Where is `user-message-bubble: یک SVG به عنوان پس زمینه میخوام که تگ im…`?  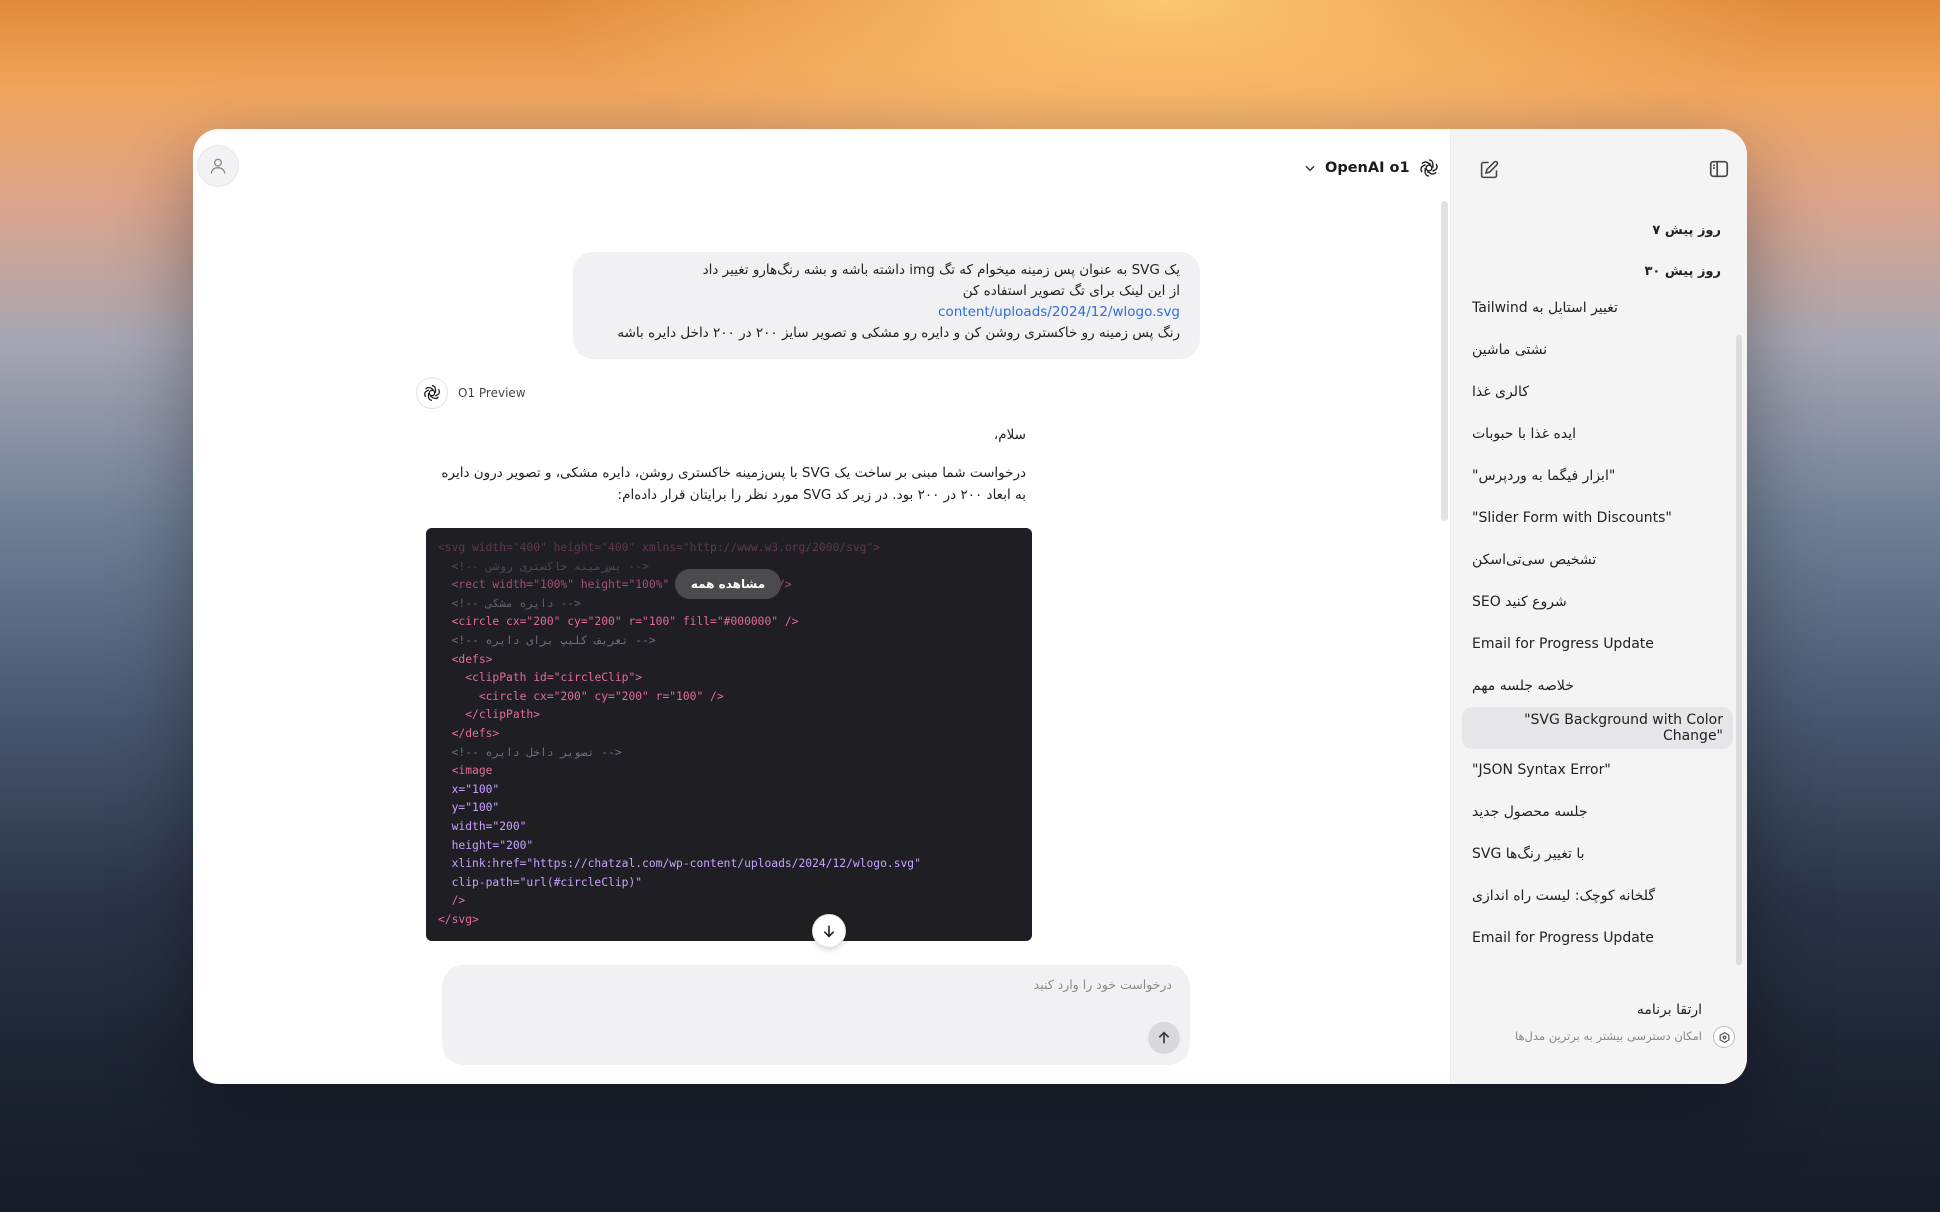 user-message-bubble: یک SVG به عنوان پس زمینه میخوام که تگ im… is located at coordinates (886, 305).